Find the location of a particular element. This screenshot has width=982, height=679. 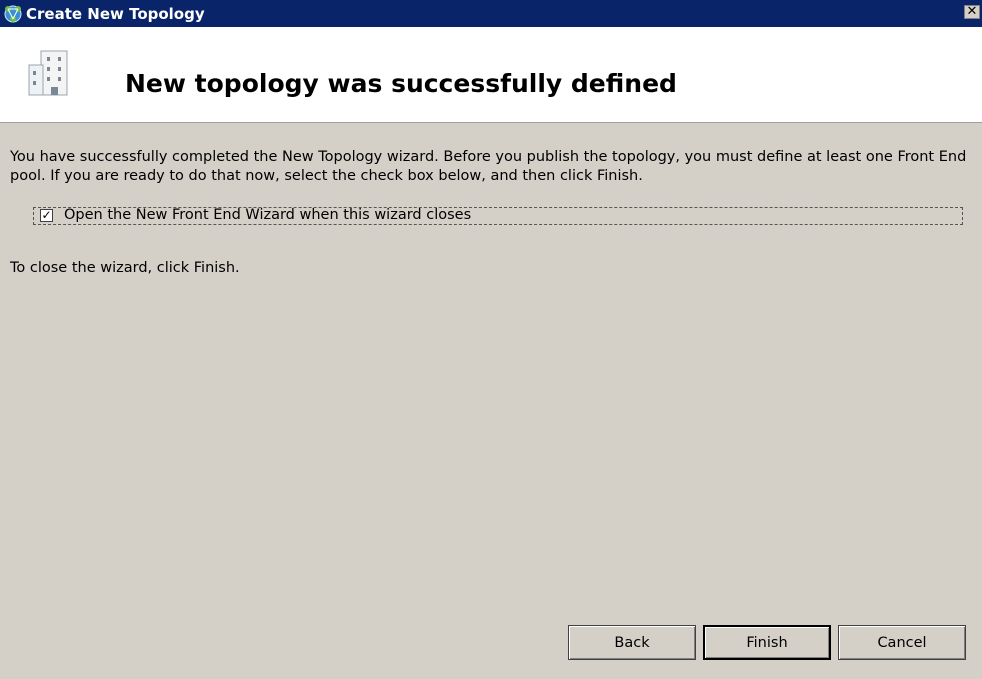

open-front-end-wizard-checkbox: ✓ is located at coordinates (46, 215).